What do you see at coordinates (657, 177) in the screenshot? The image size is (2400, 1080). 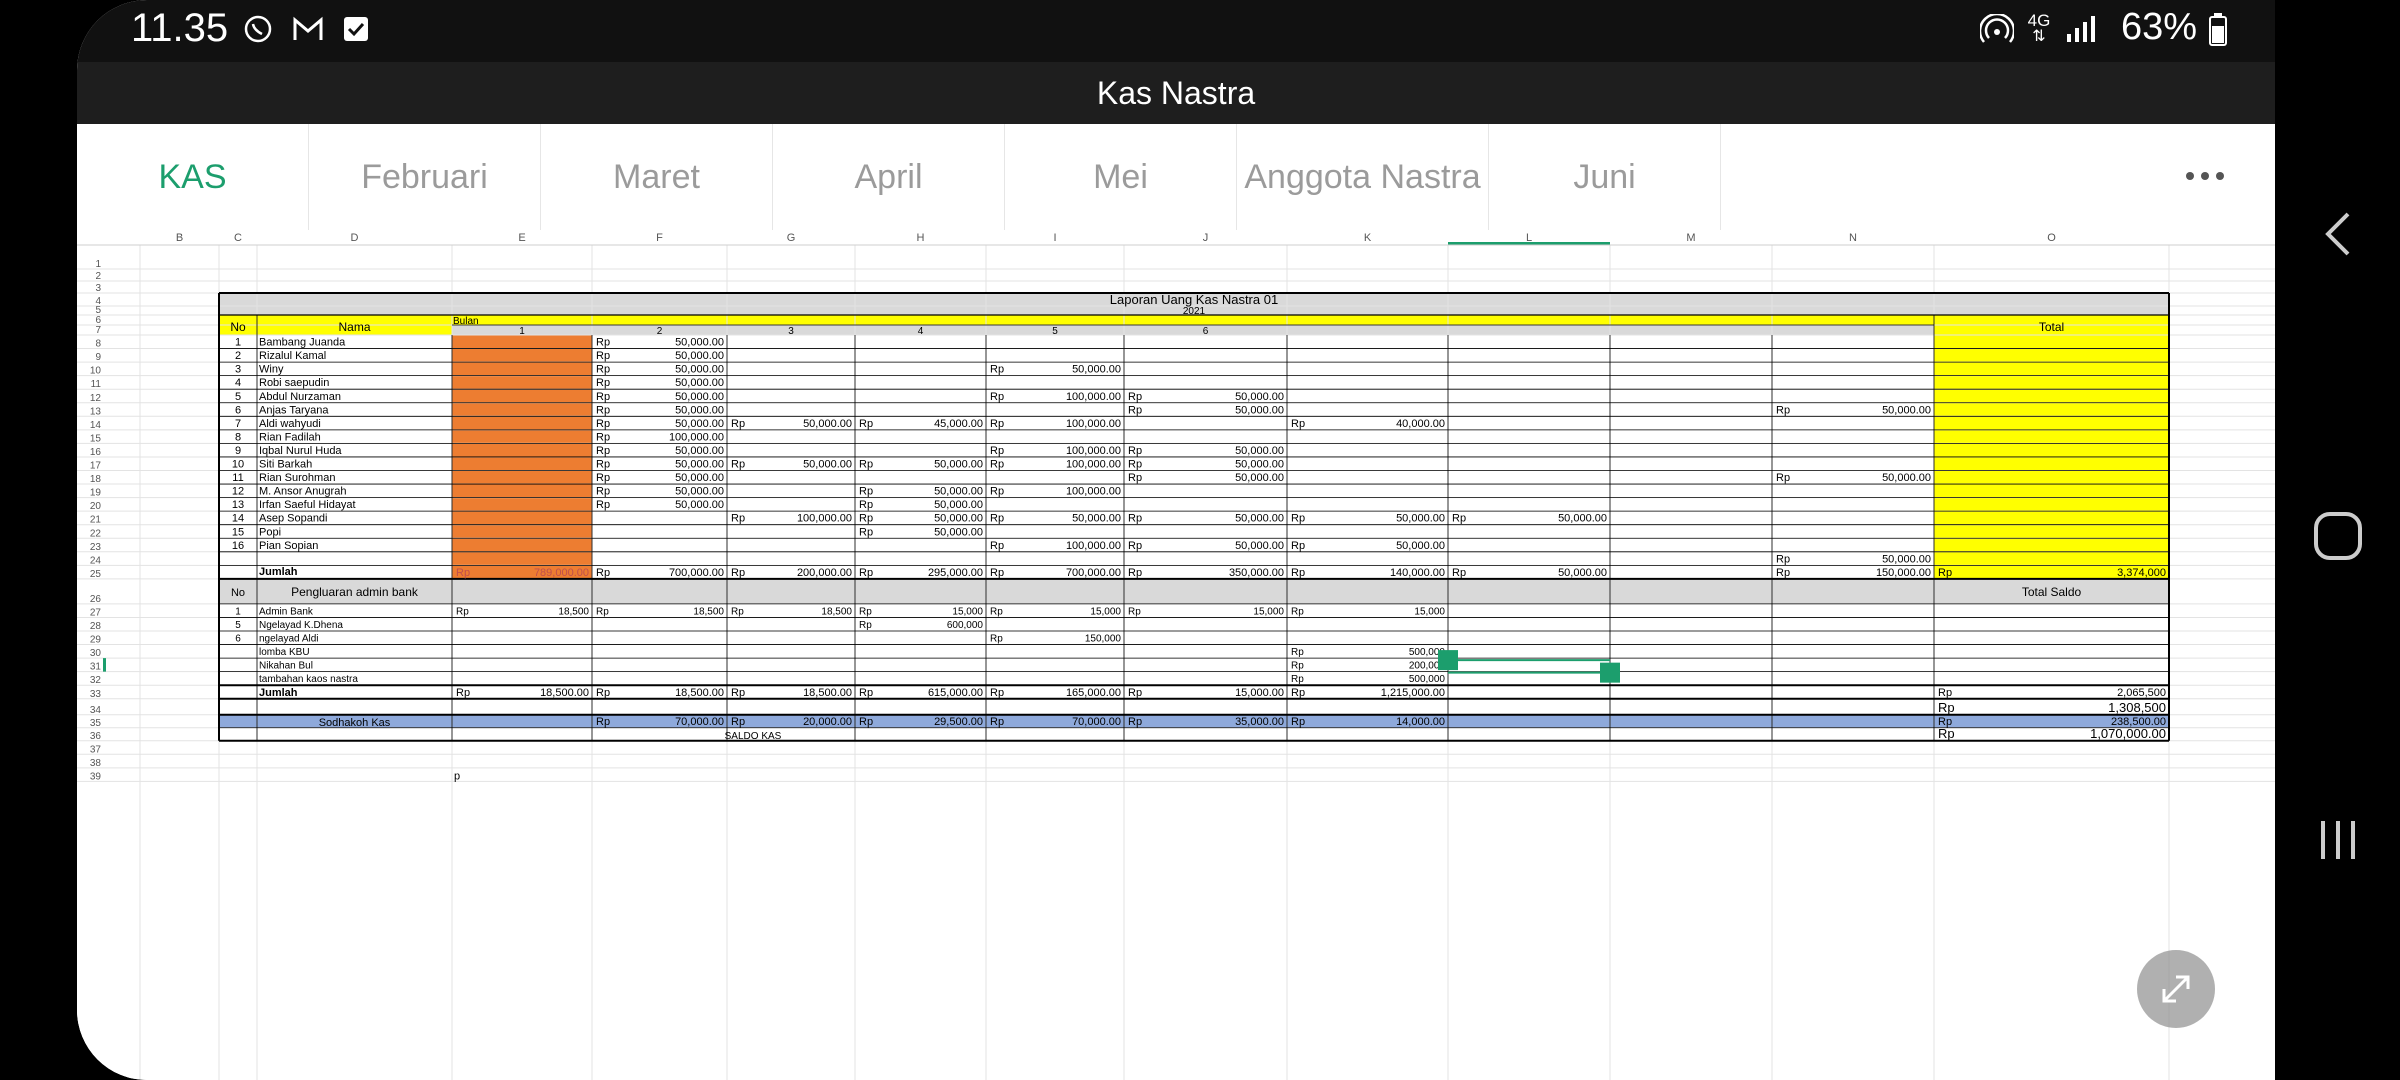 I see `tab-maret: Maret` at bounding box center [657, 177].